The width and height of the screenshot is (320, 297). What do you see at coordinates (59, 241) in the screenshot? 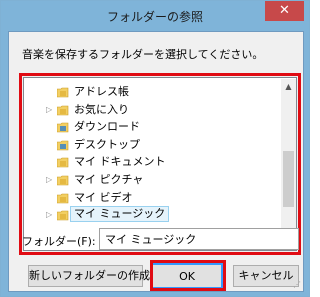
I see `folder-field-label: フォルダー(F):` at bounding box center [59, 241].